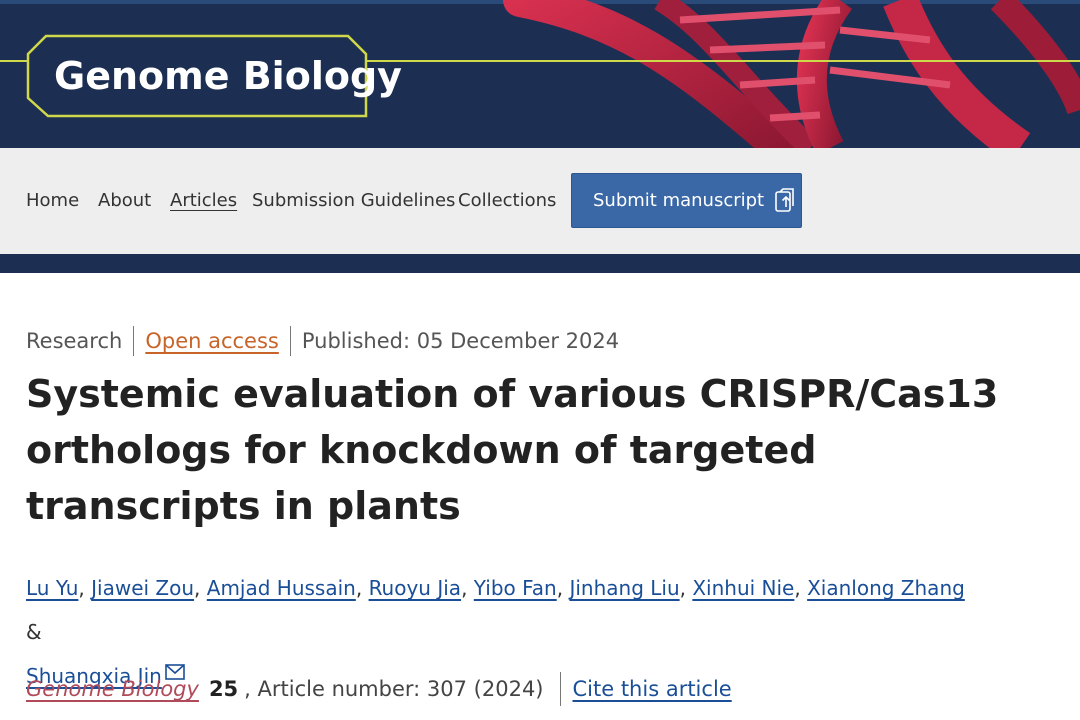 Image resolution: width=1080 pixels, height=720 pixels. What do you see at coordinates (652, 689) in the screenshot?
I see `cite-this-article-link: Cite this article` at bounding box center [652, 689].